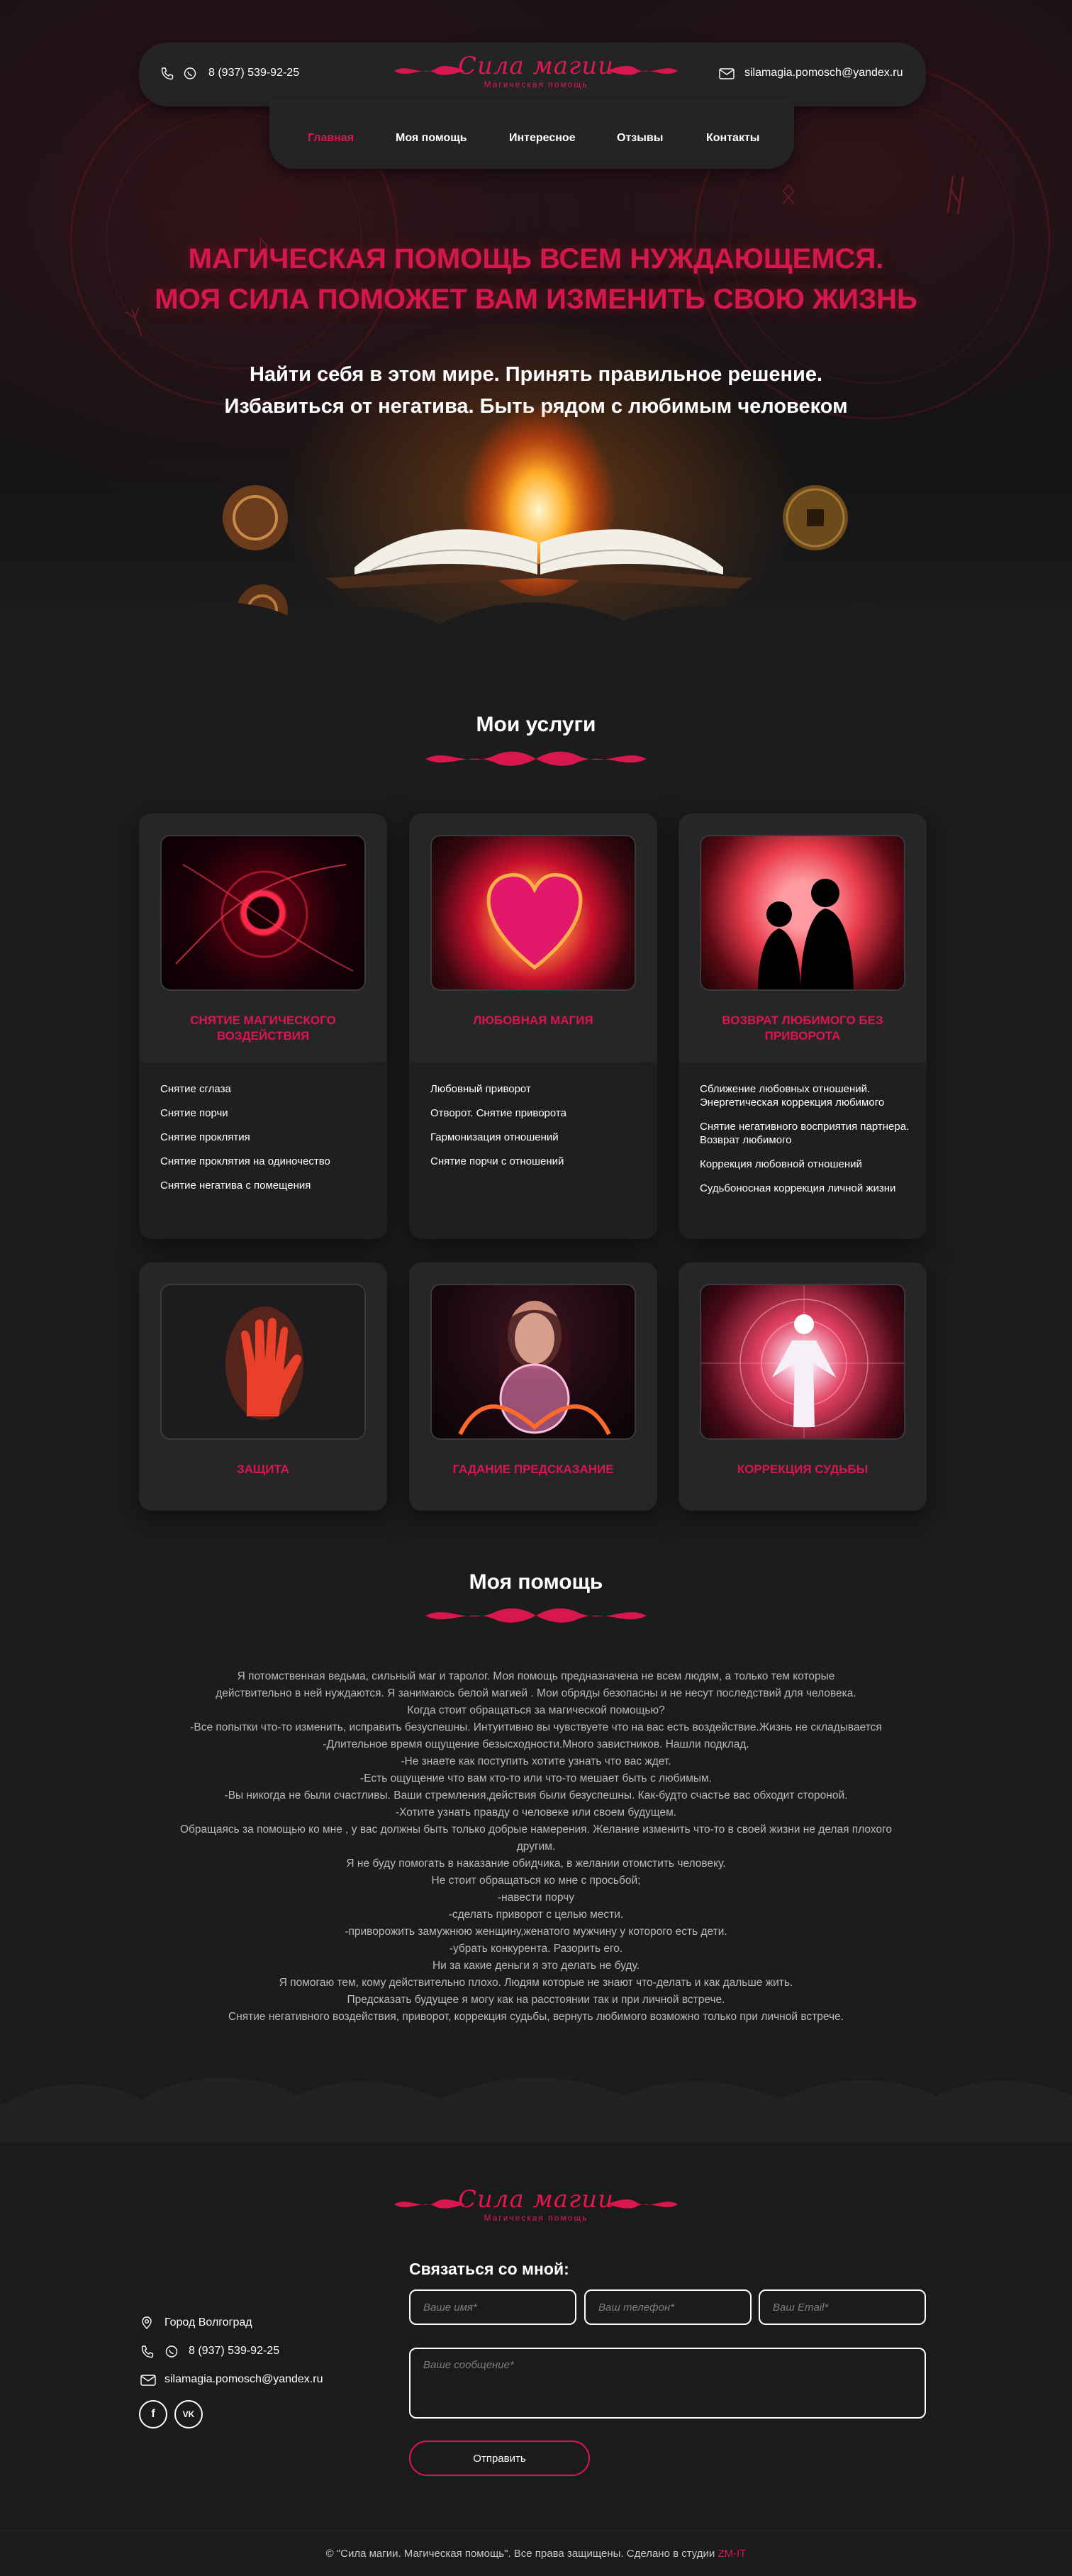 Image resolution: width=1072 pixels, height=2576 pixels. Describe the element at coordinates (668, 2307) in the screenshot. I see `phone-field` at that location.